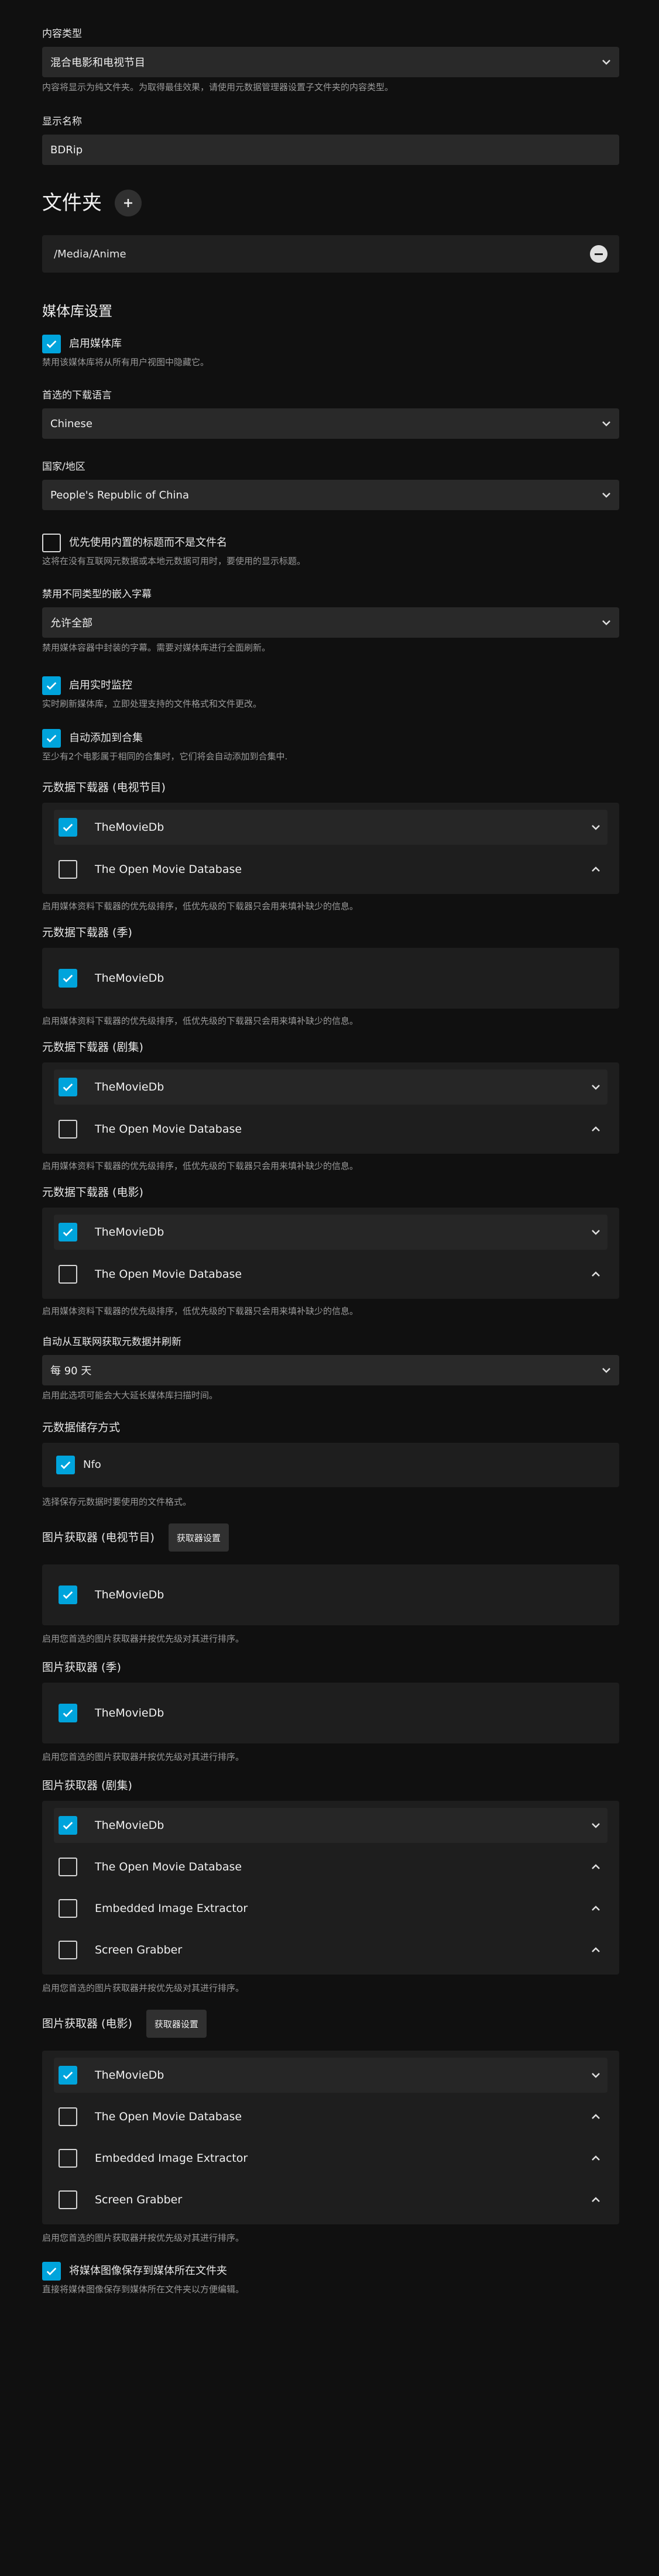 The image size is (659, 2576). Describe the element at coordinates (87, 933) in the screenshot. I see `metadata-season-title: 元数据下载器 (季)` at that location.